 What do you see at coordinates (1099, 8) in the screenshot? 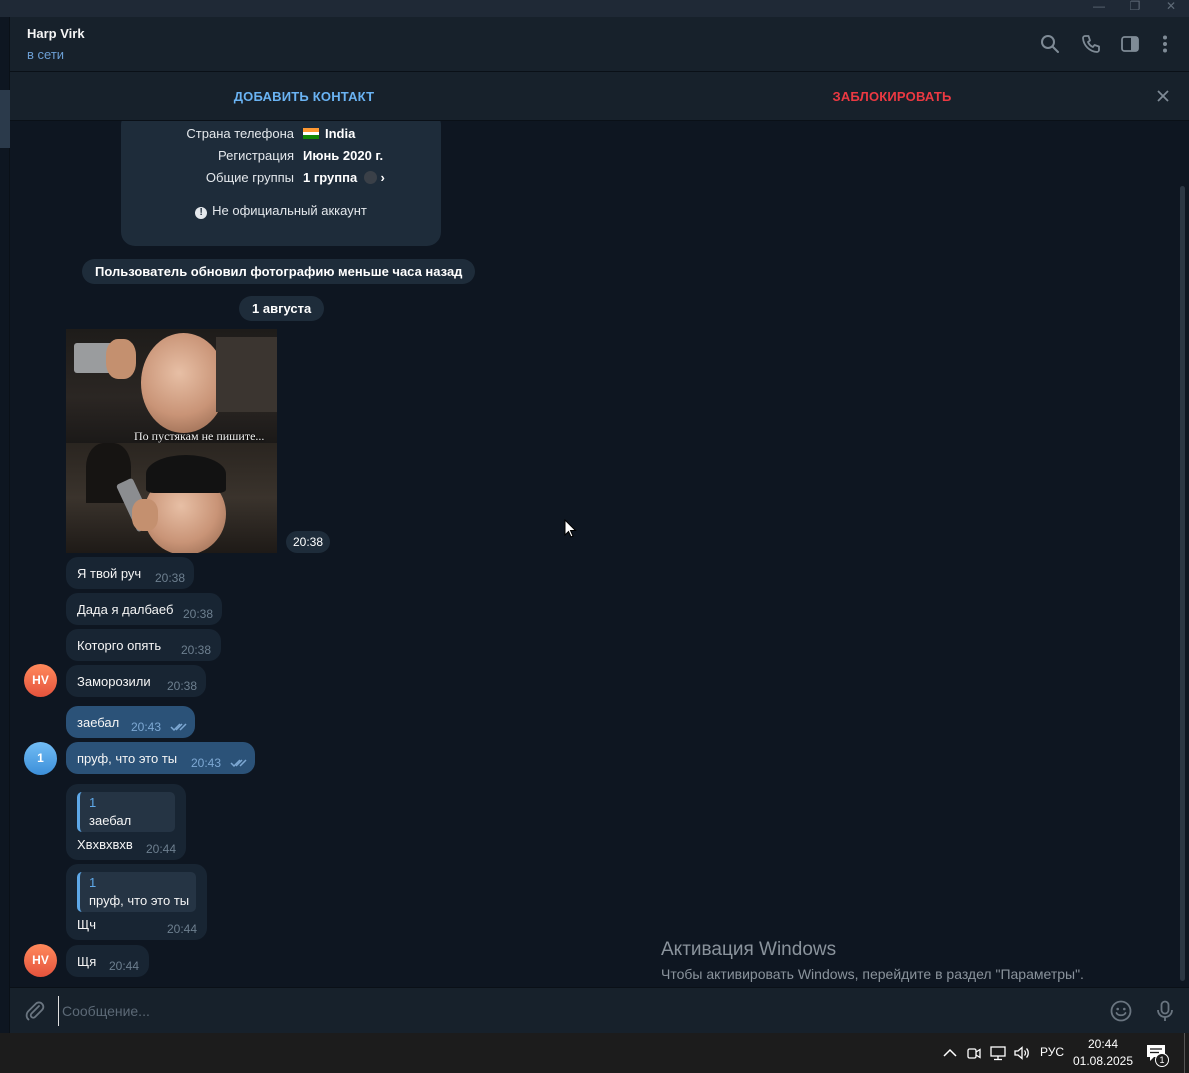
I see `minimize-button: —` at bounding box center [1099, 8].